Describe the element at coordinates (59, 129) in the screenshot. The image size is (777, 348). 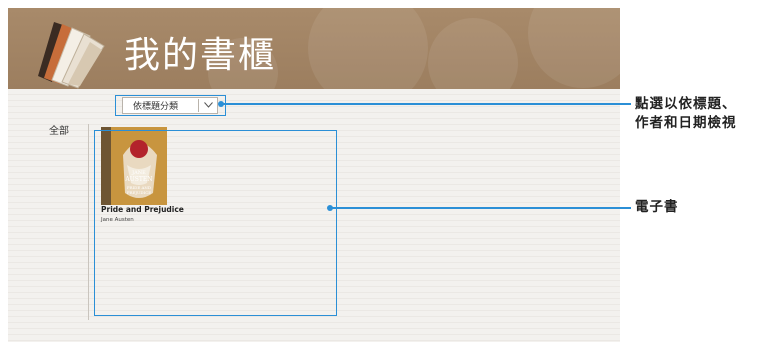
I see `category-label-all: 全部` at that location.